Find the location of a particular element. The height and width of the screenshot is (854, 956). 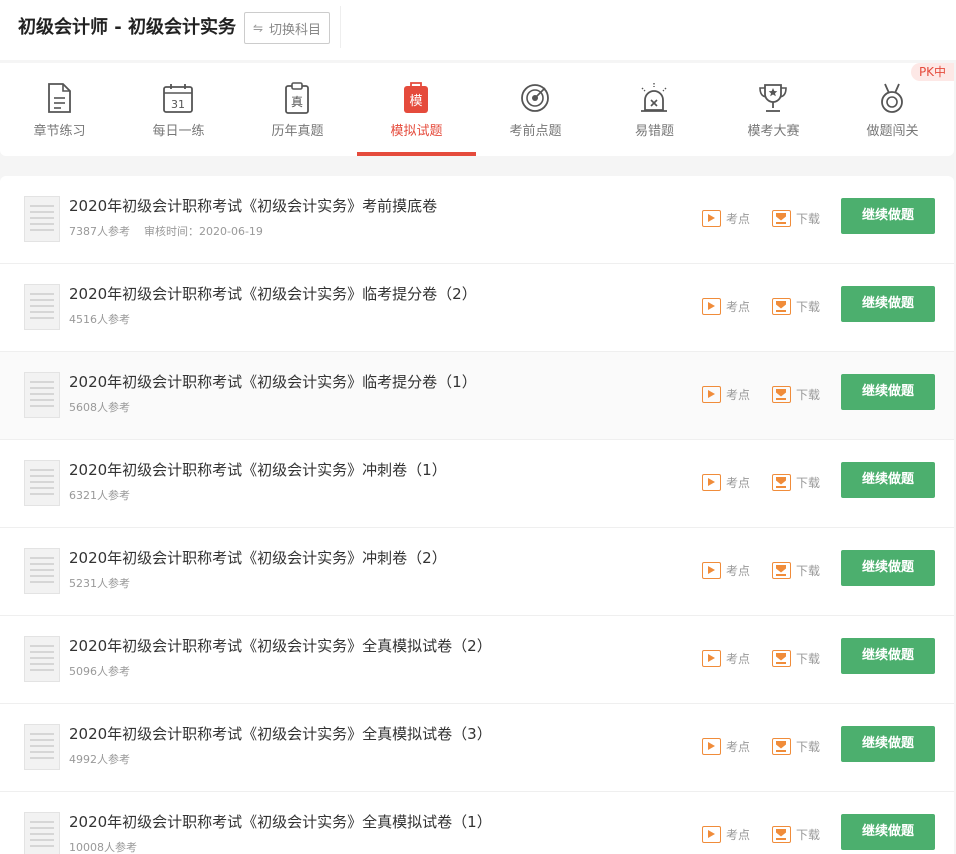

medal-icon is located at coordinates (892, 98).